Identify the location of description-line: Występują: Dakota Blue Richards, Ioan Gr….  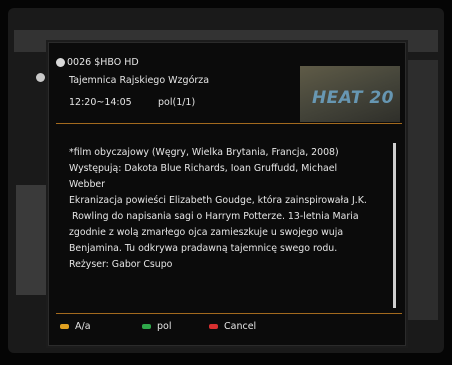
(203, 168).